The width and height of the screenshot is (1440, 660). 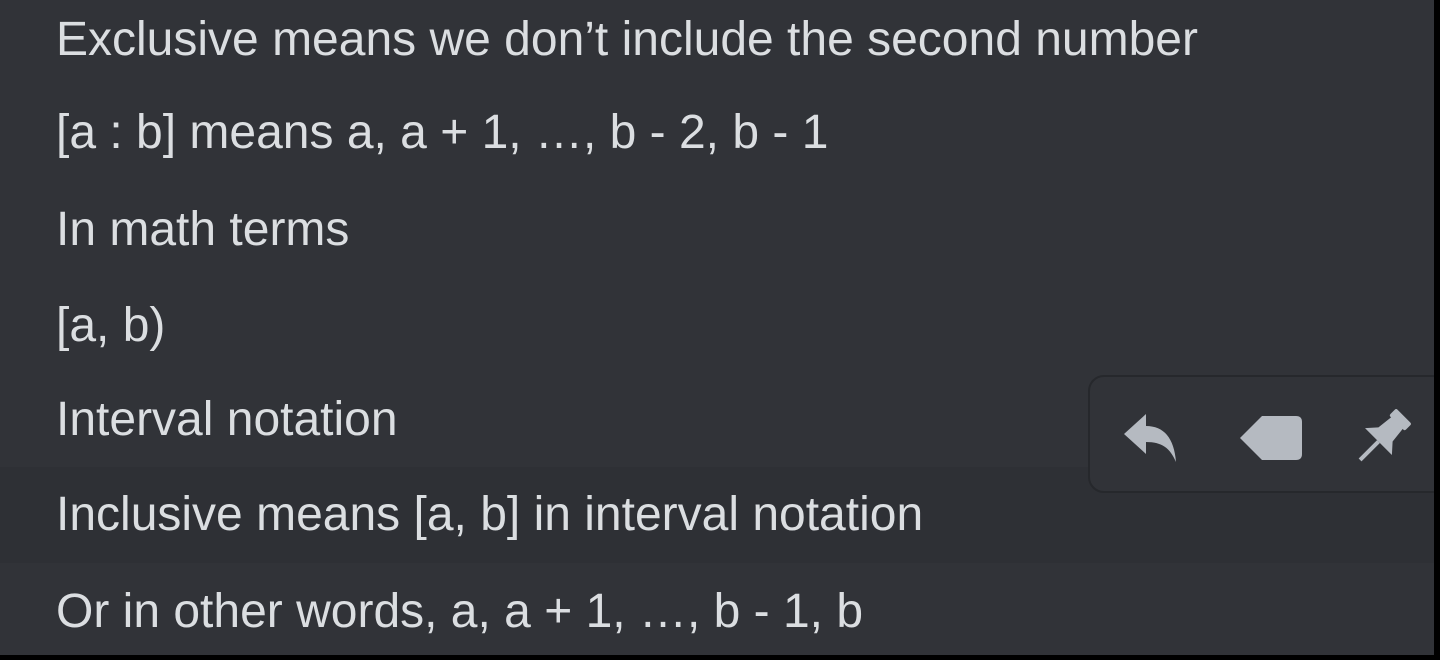 I want to click on reply-button, so click(x=1150, y=438).